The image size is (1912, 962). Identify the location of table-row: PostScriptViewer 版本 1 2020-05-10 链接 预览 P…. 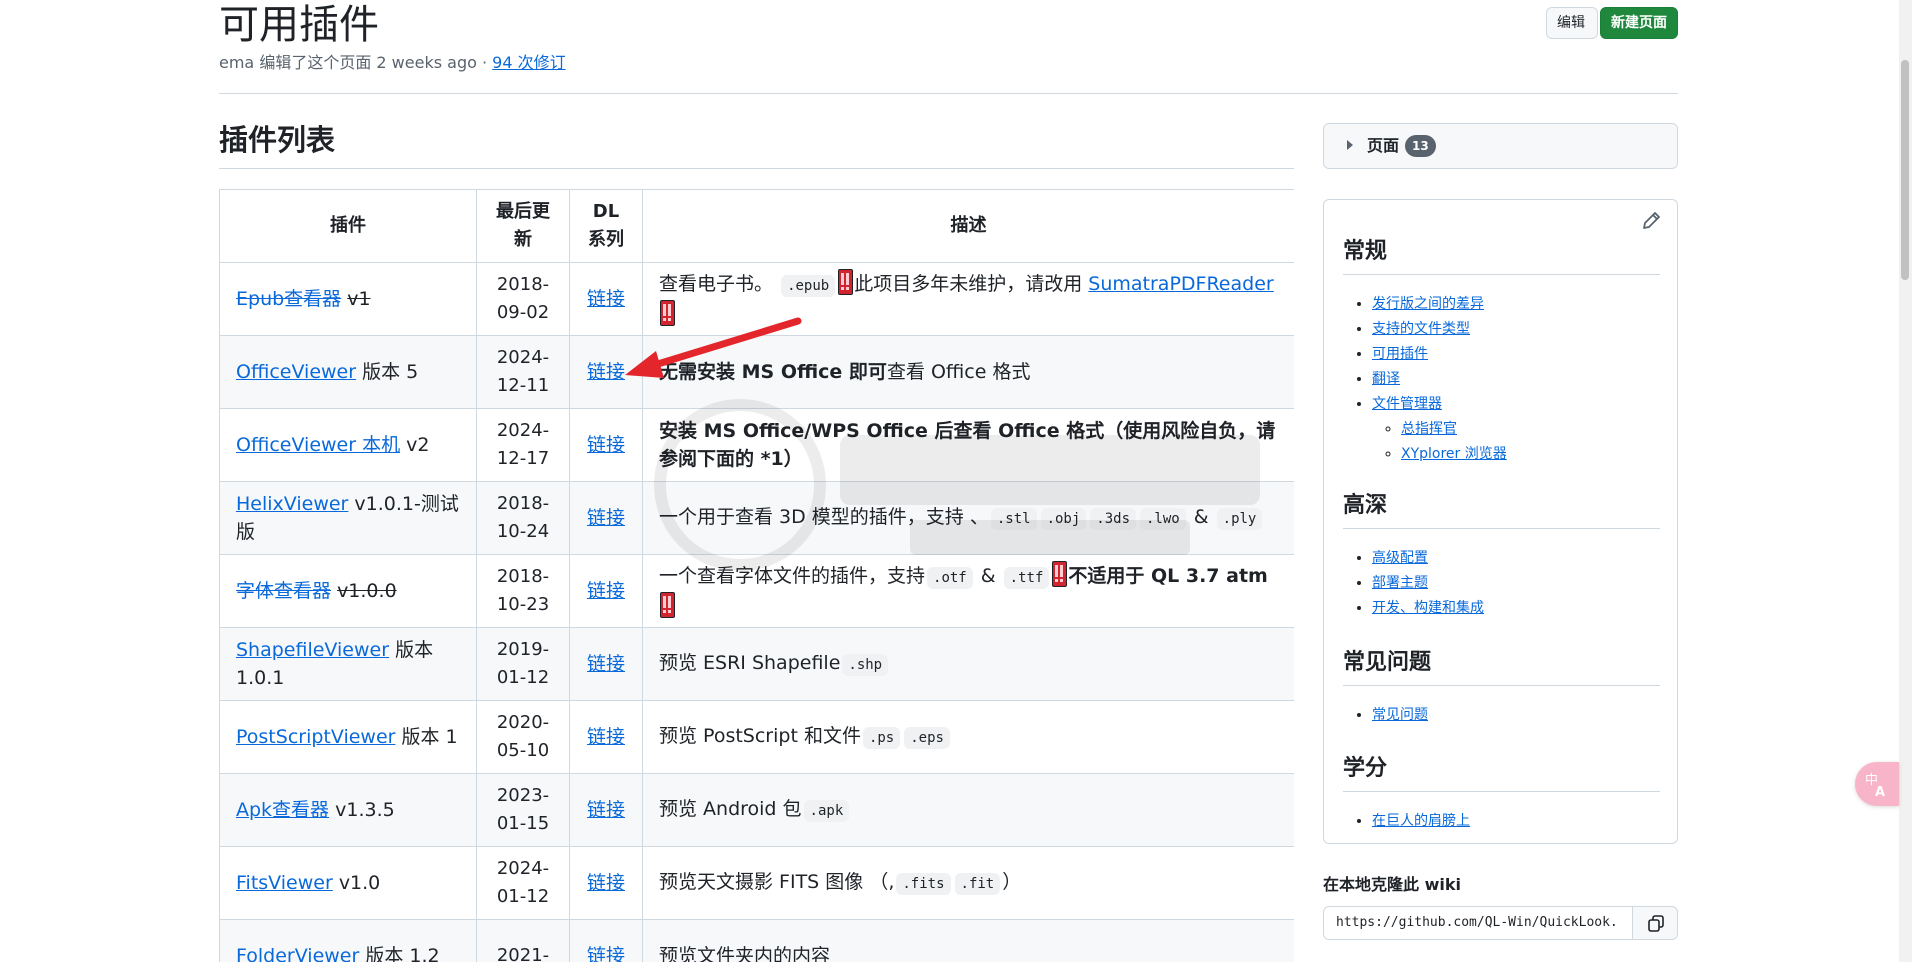
(756, 737).